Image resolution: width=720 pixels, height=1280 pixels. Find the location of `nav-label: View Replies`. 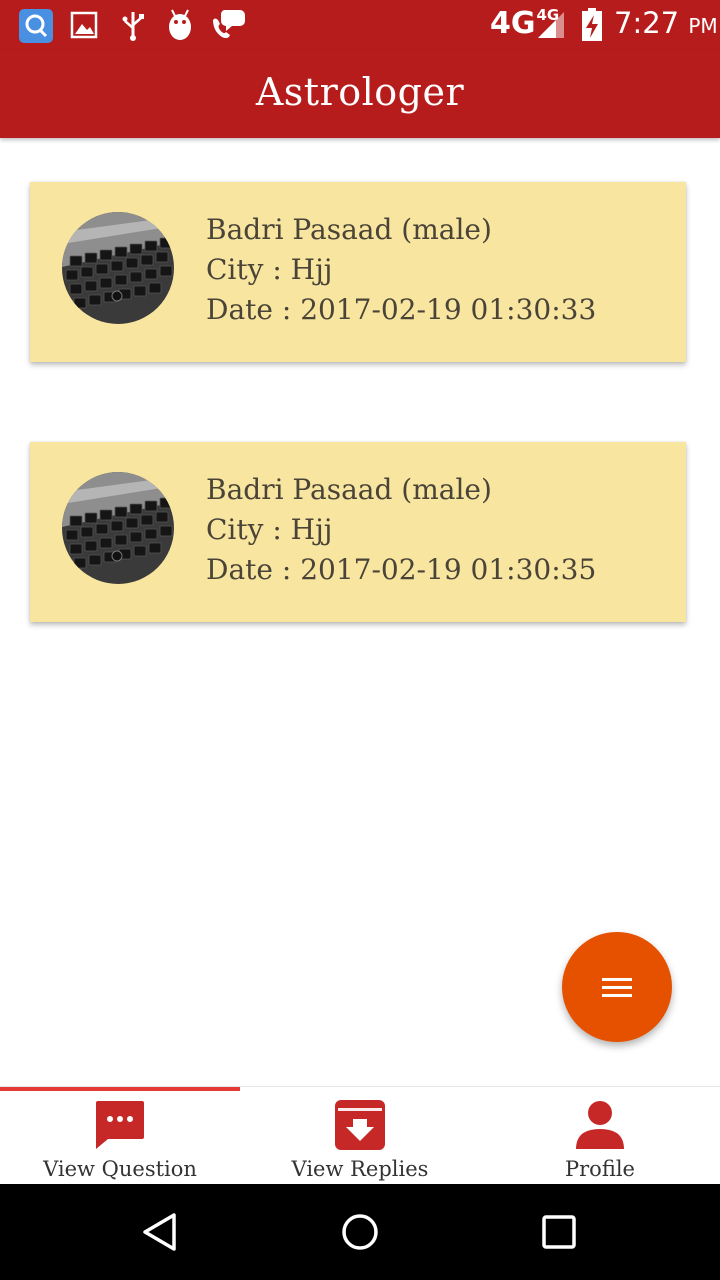

nav-label: View Replies is located at coordinates (360, 1169).